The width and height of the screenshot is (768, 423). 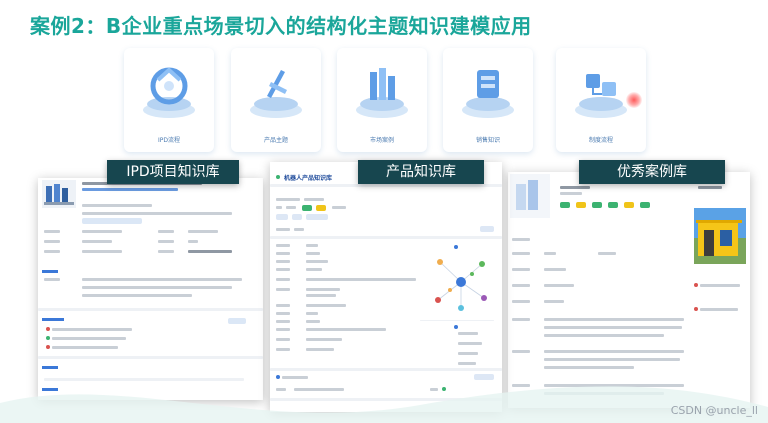 I want to click on category-label: 销售知识, so click(x=487, y=140).